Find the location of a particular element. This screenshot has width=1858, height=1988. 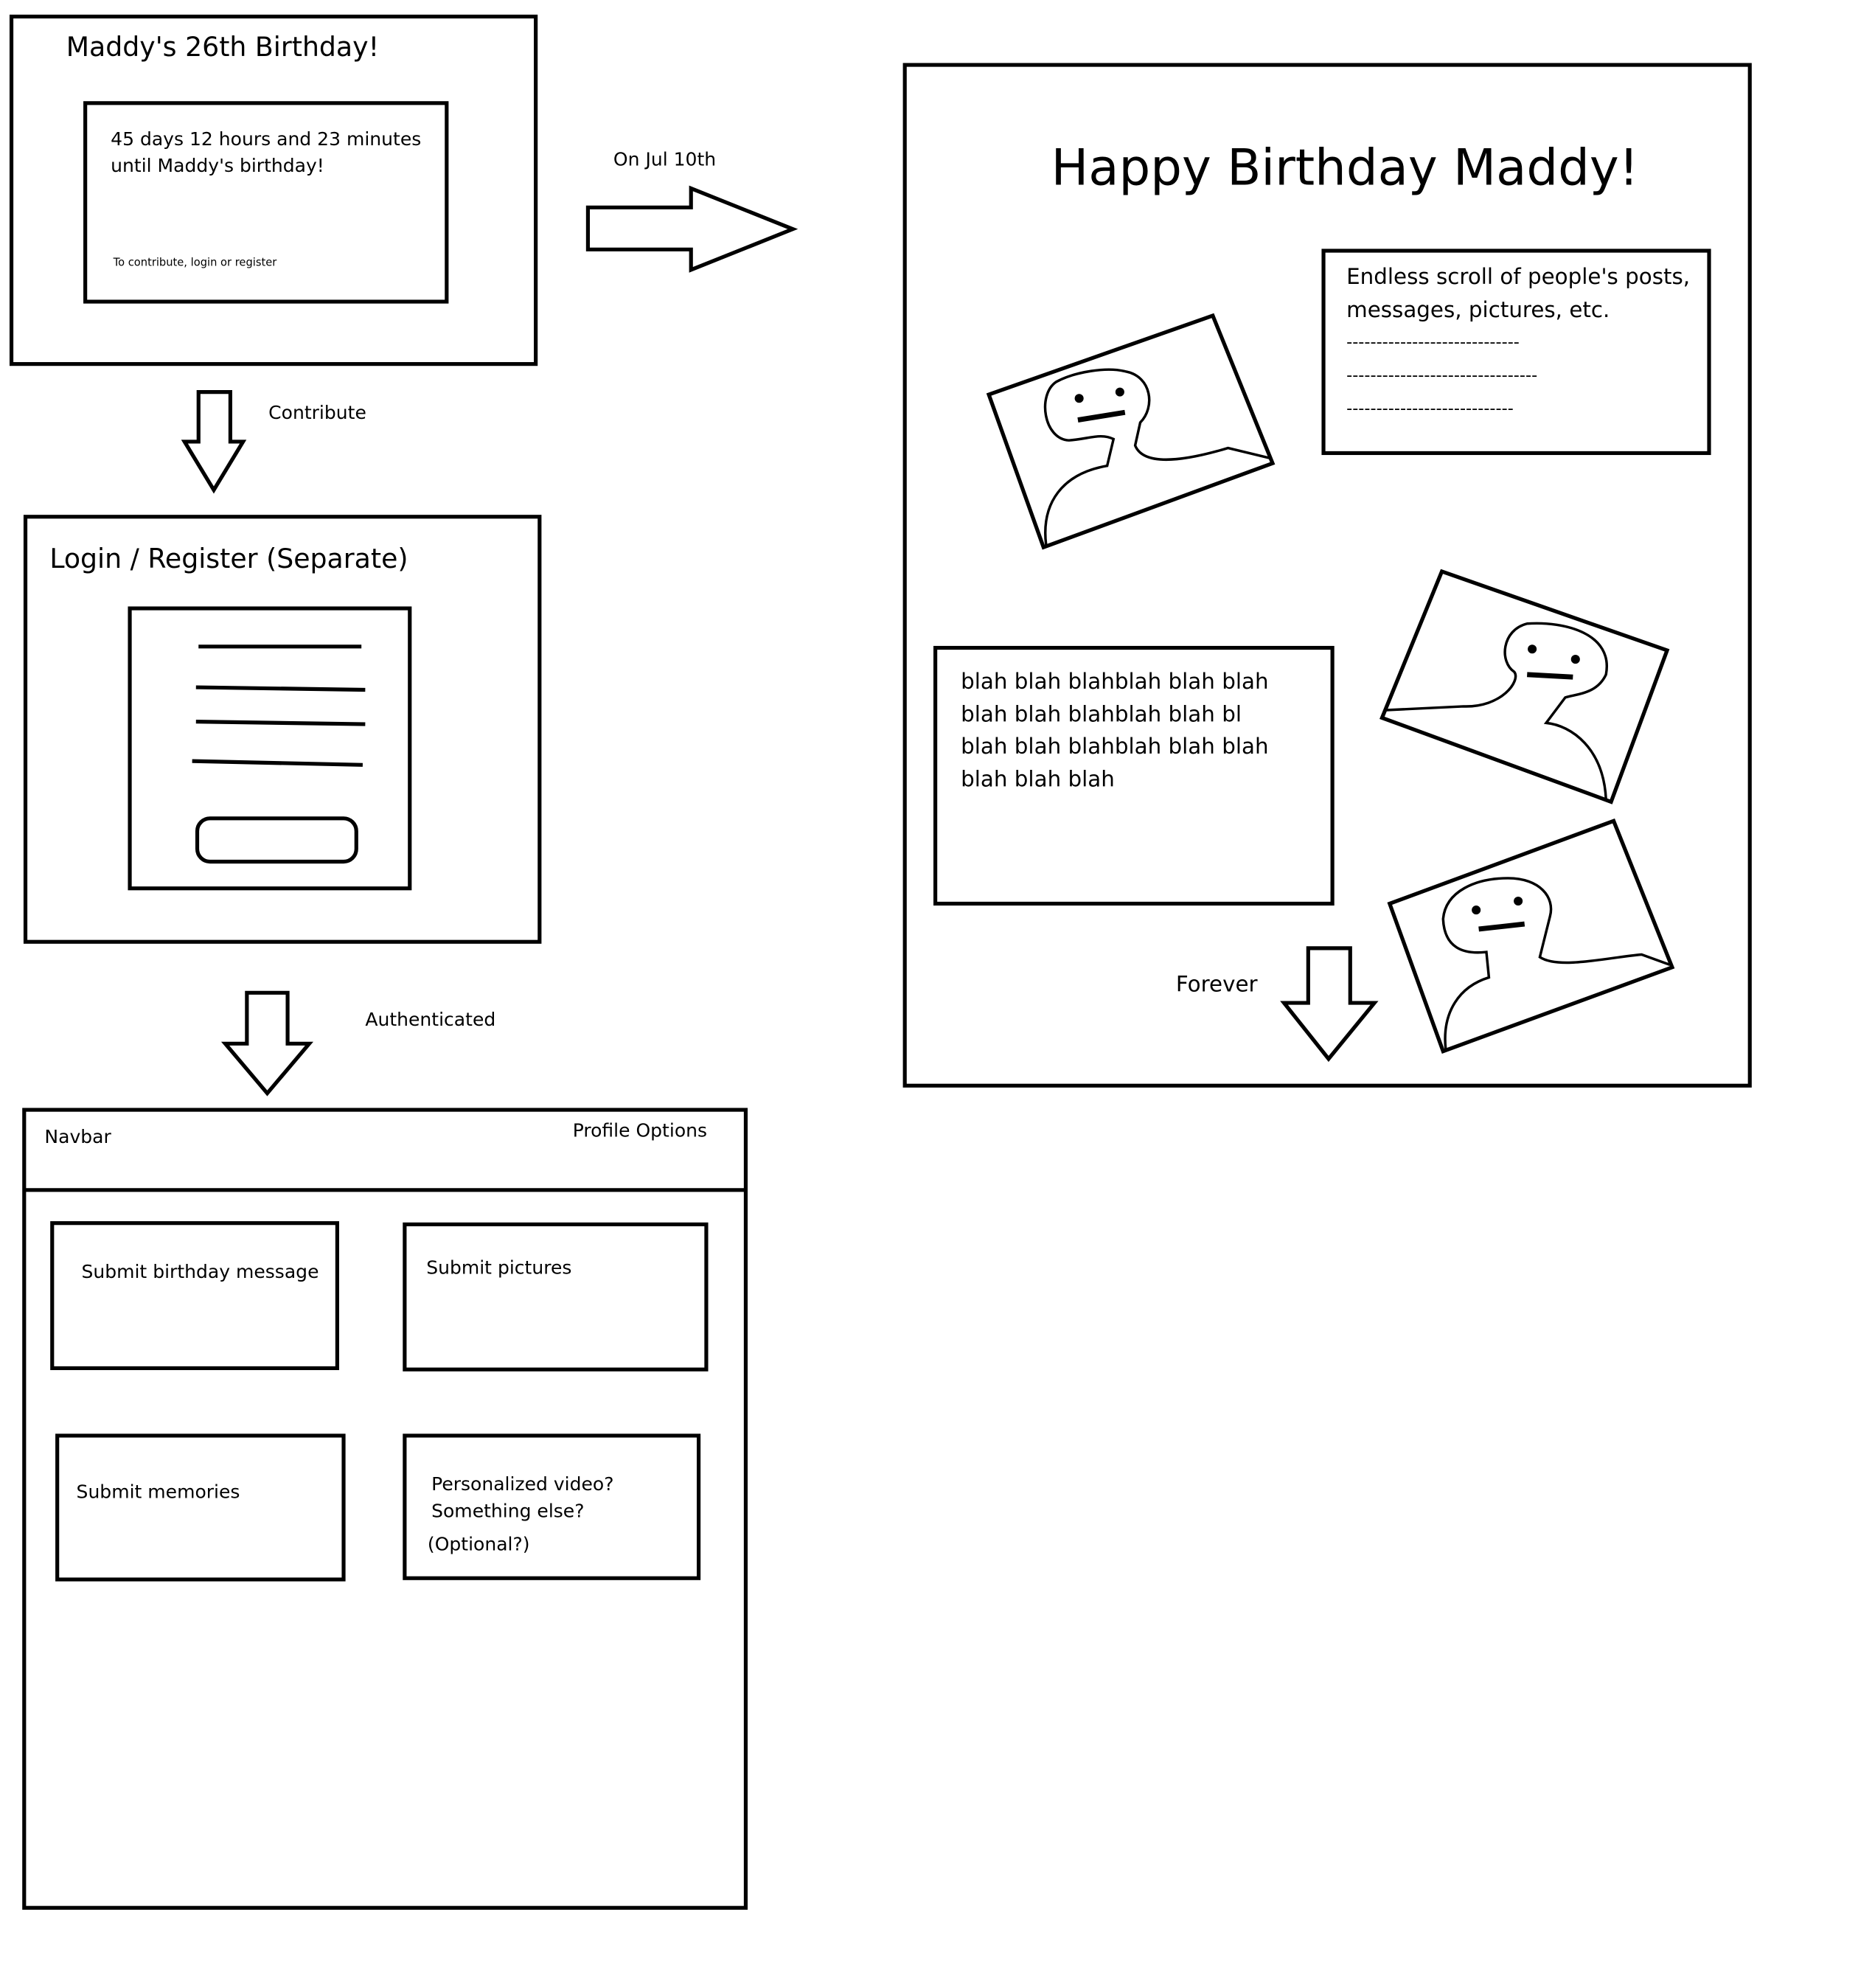

contribute-label: Contribute is located at coordinates (317, 413).